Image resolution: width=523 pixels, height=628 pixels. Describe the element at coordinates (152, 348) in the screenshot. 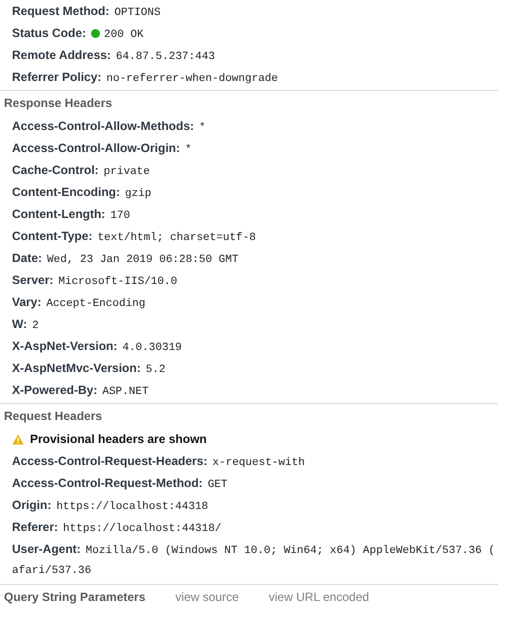

I see `header-value: 4.0.30319` at that location.